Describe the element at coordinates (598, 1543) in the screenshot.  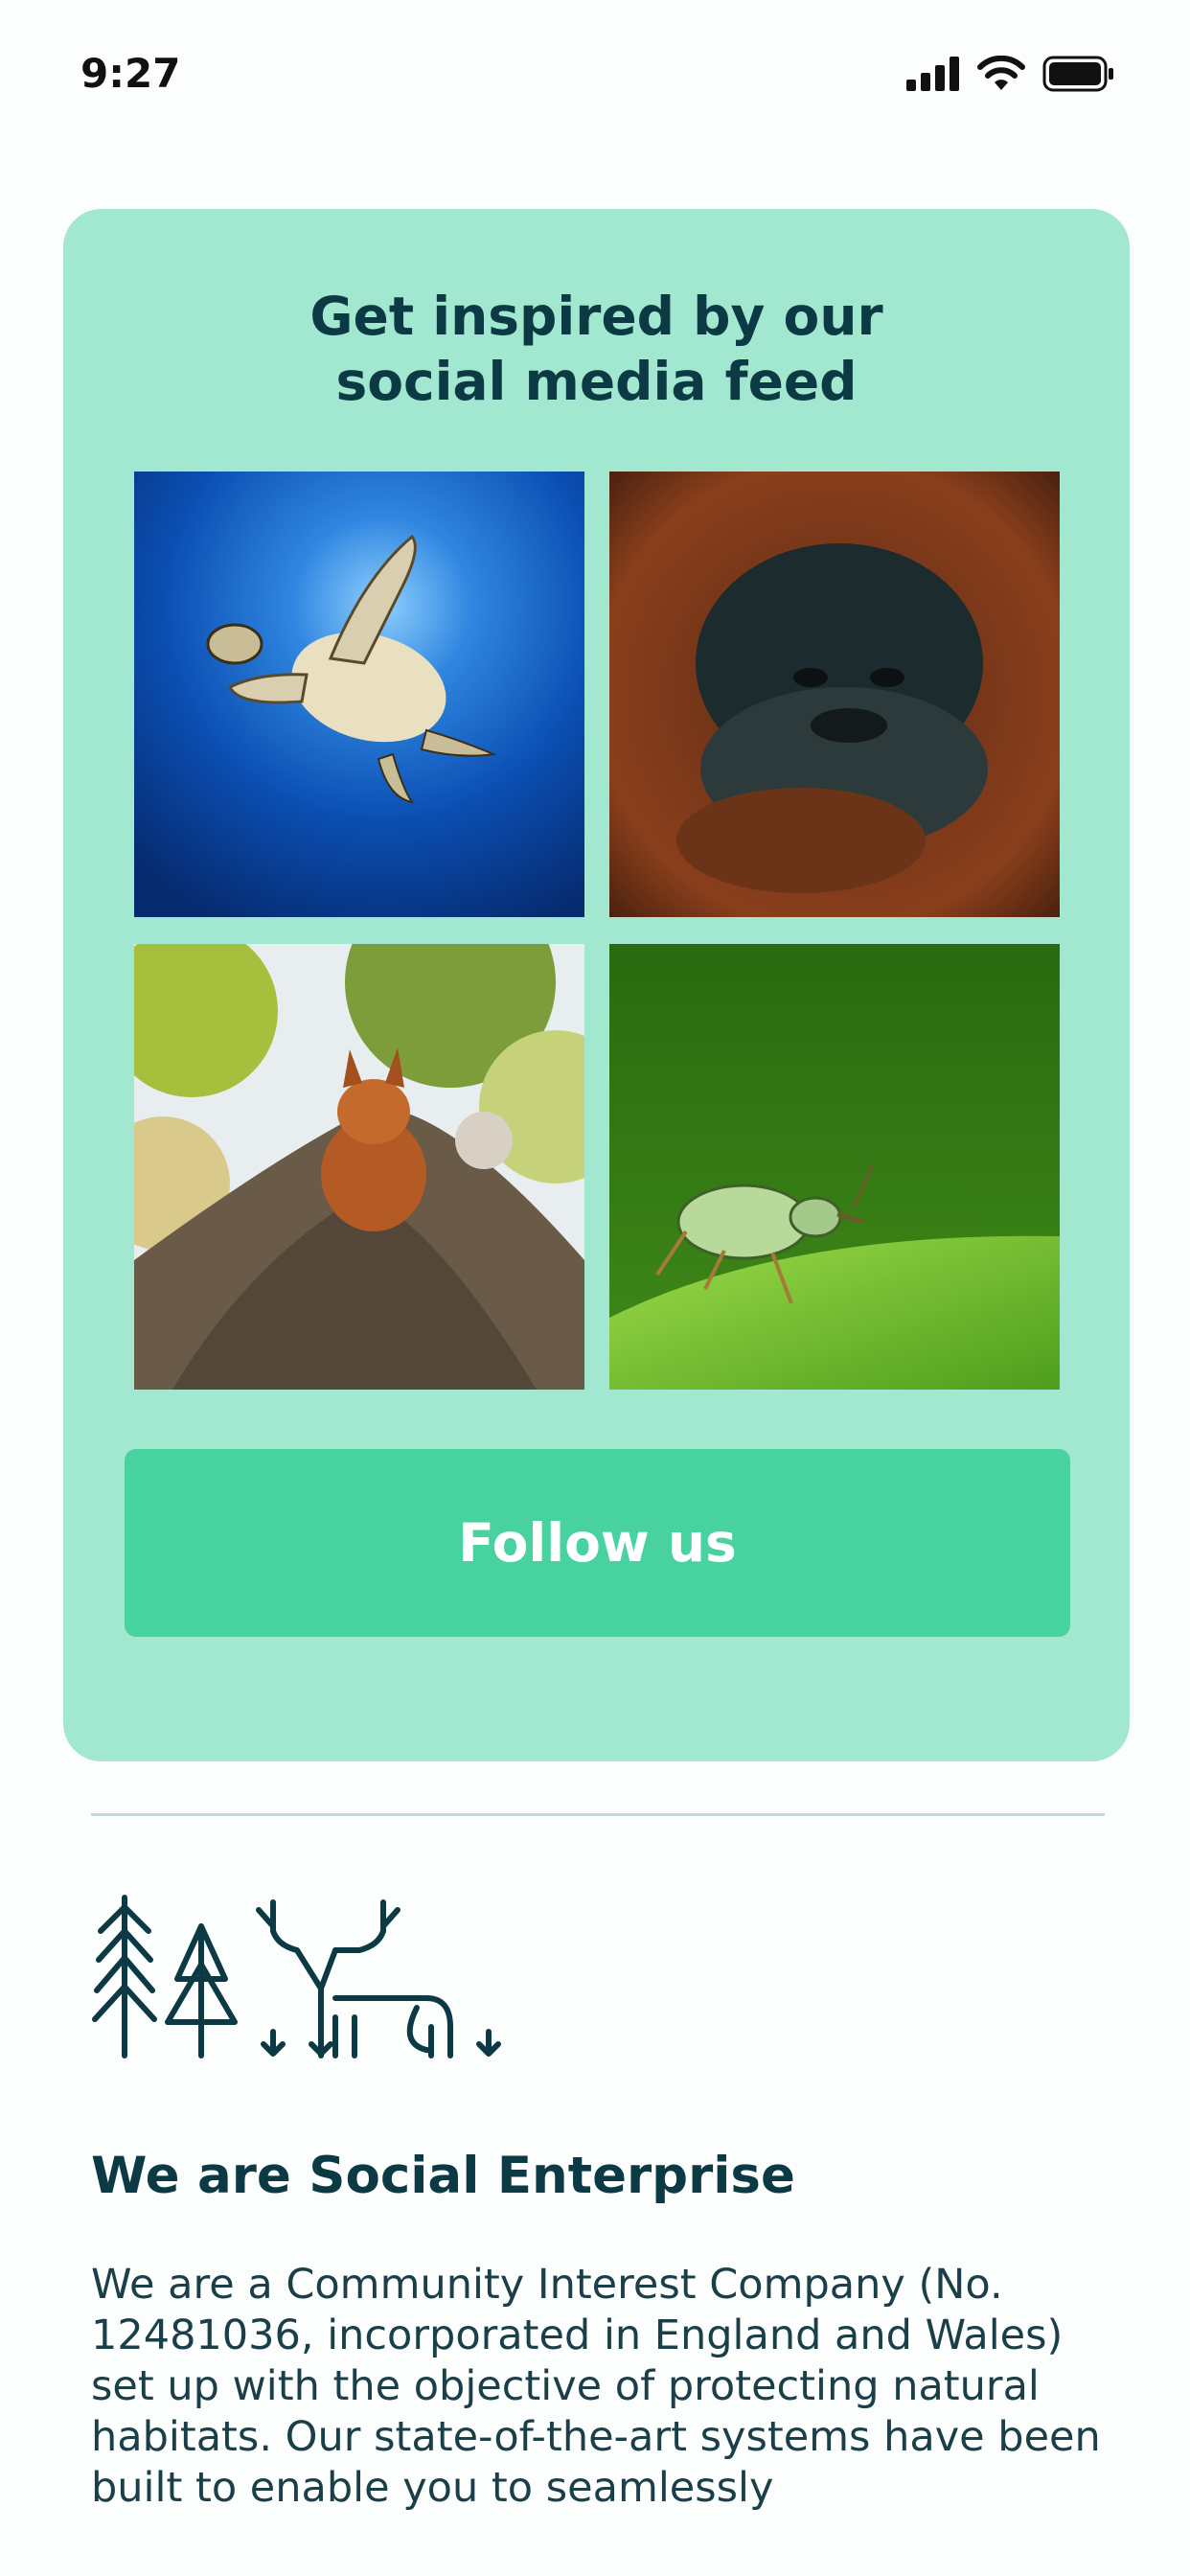
I see `follow-us-button: Follow us` at that location.